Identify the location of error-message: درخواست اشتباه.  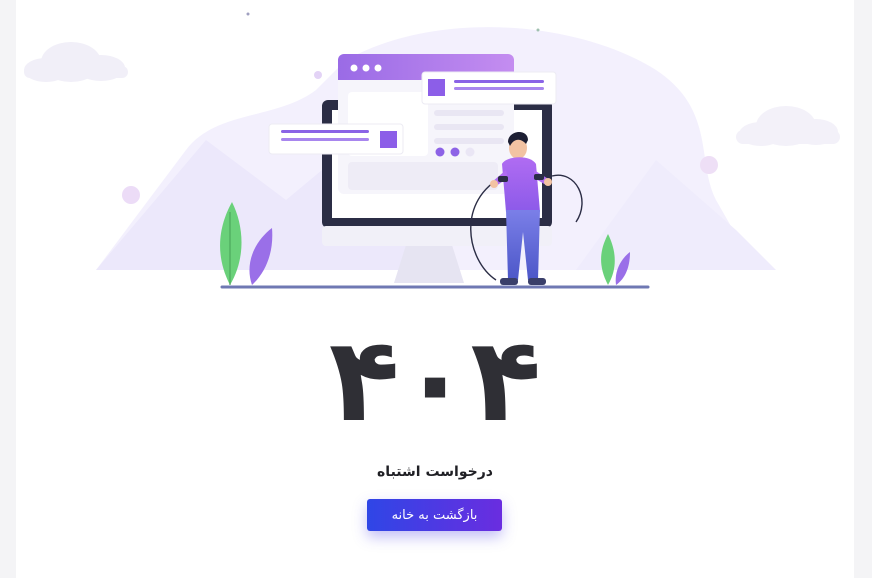
(435, 472).